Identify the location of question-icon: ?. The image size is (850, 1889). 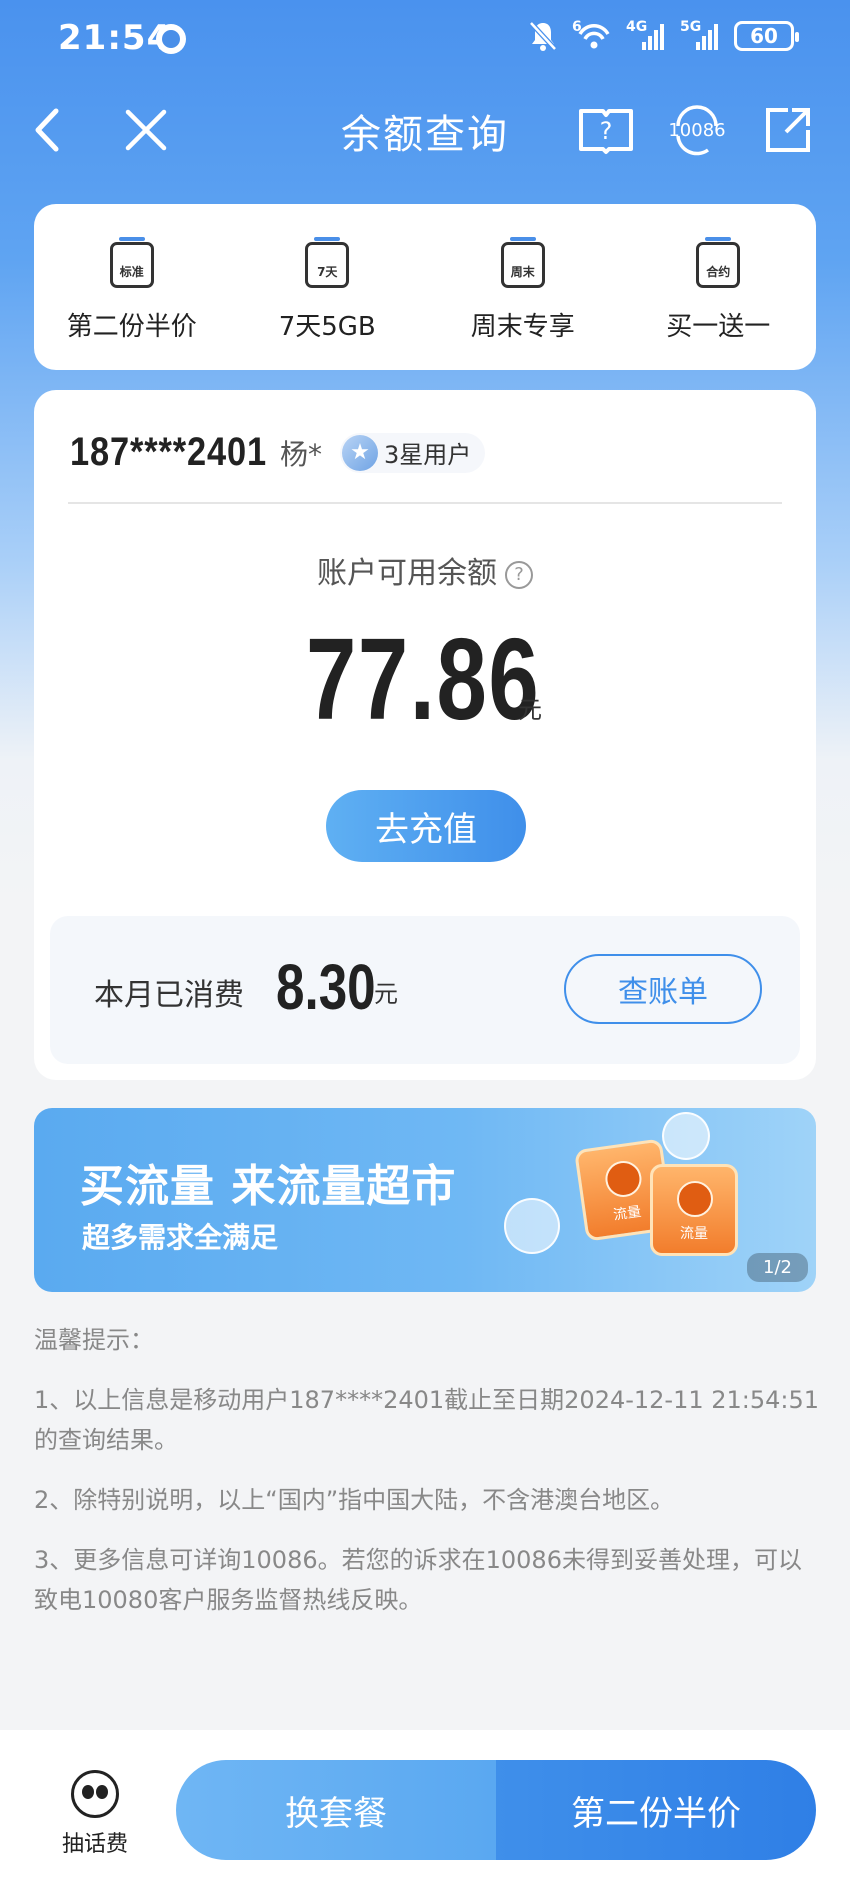
(519, 574).